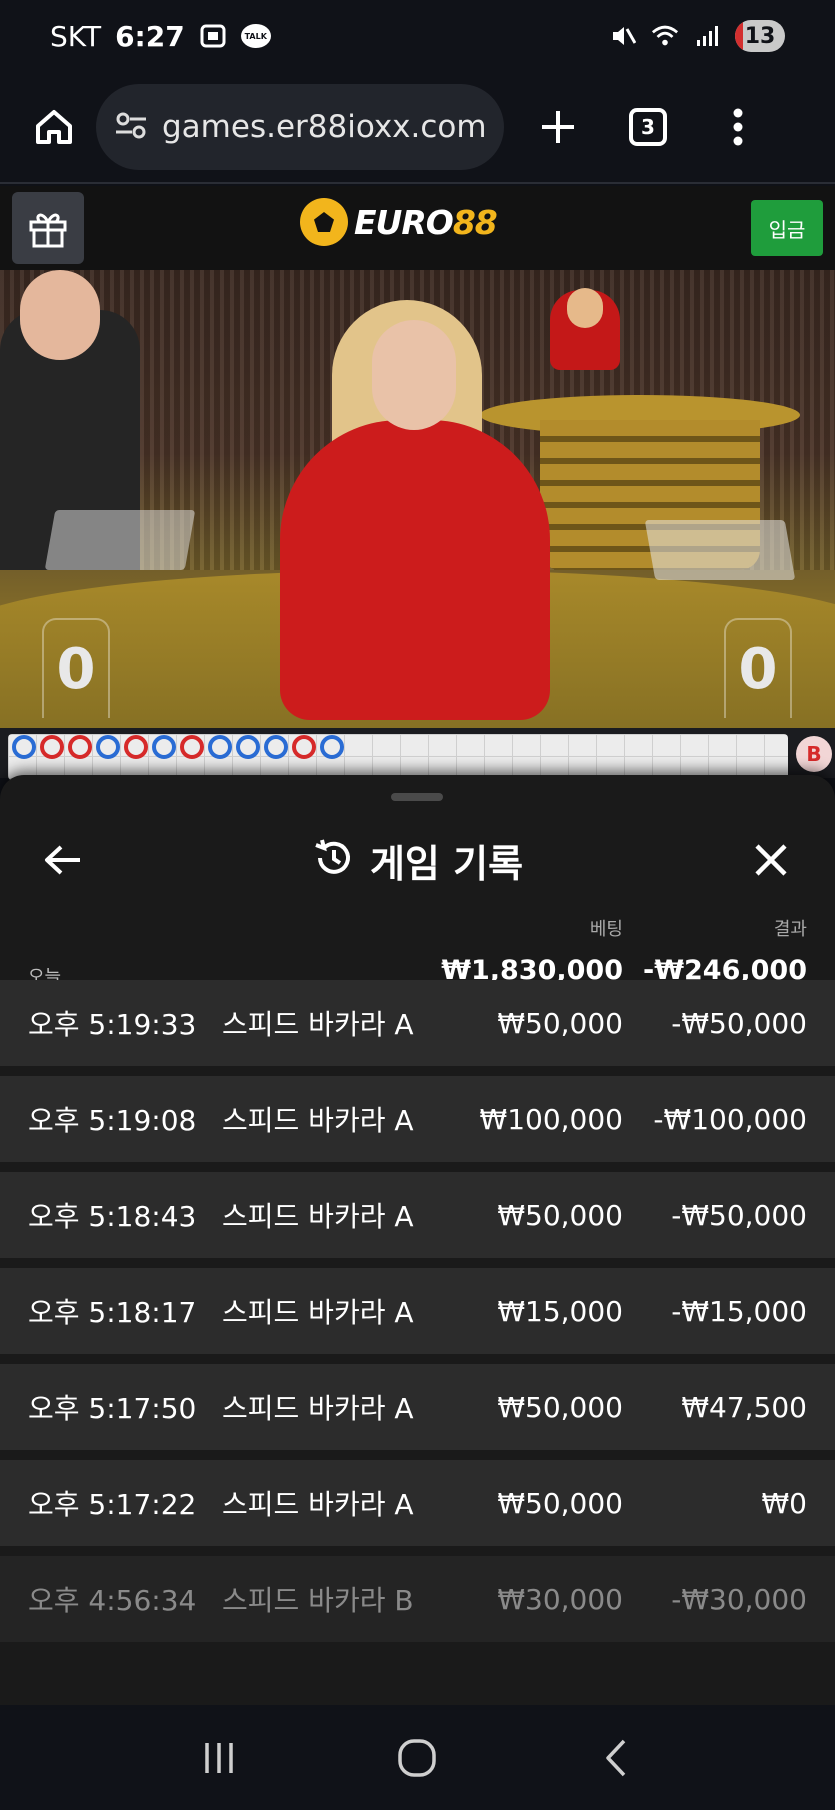 The height and width of the screenshot is (1810, 835). I want to click on history-row: 오후 5:19:08 스피드 바카라 A ₩100,000 -₩100,000, so click(417, 1119).